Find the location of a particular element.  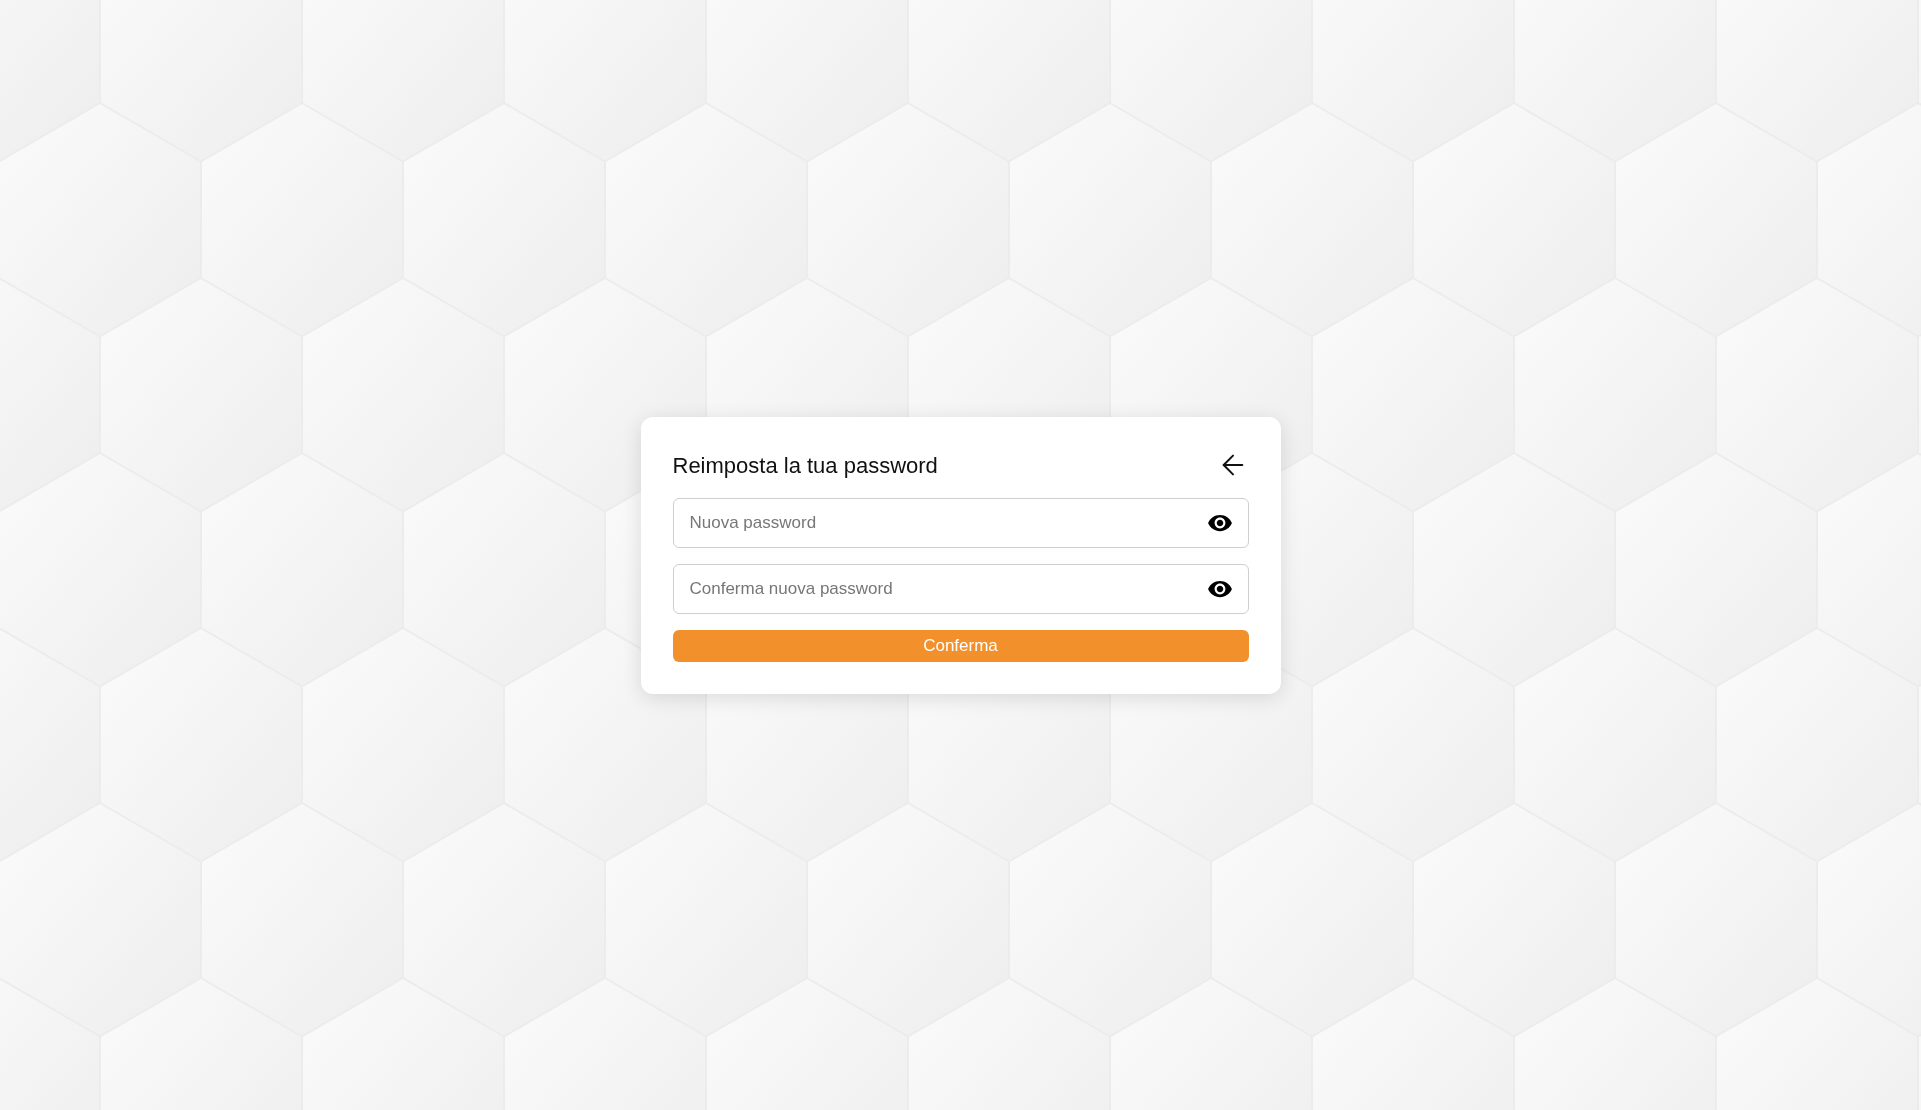

confirm-button: Conferma is located at coordinates (960, 645).